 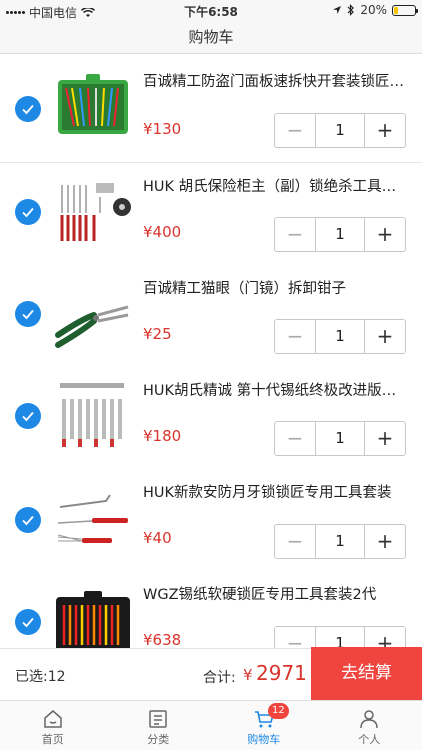 I want to click on product-title: 百诚精工防盗门面板速拆快开套装锁匠工具, so click(x=274, y=80).